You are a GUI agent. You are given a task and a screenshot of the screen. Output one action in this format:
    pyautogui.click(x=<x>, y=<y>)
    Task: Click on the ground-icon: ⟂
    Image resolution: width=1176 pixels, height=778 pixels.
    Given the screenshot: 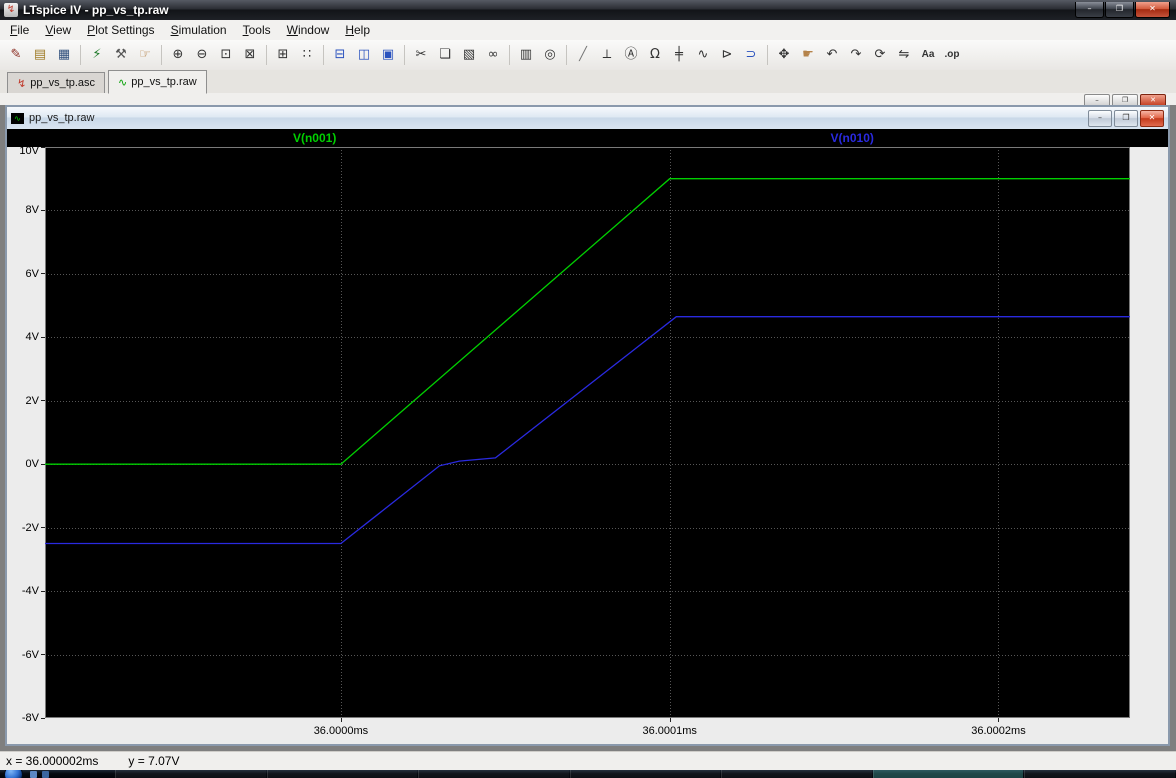 What is the action you would take?
    pyautogui.click(x=607, y=55)
    